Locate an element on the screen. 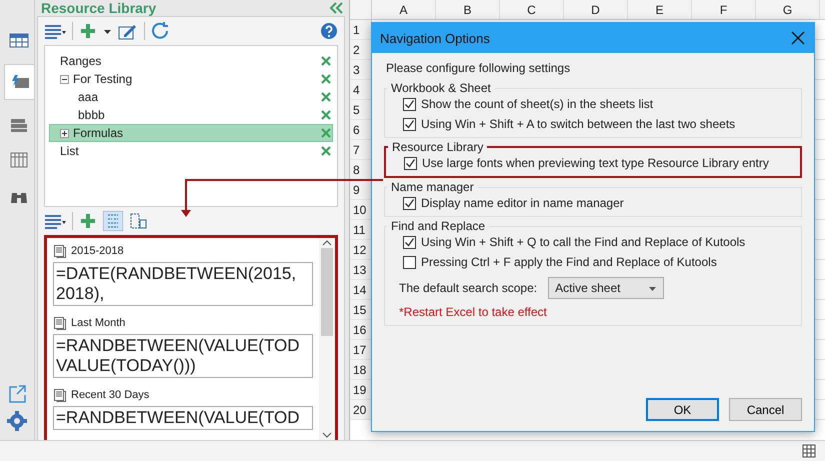  row-header: 6 is located at coordinates (361, 129).